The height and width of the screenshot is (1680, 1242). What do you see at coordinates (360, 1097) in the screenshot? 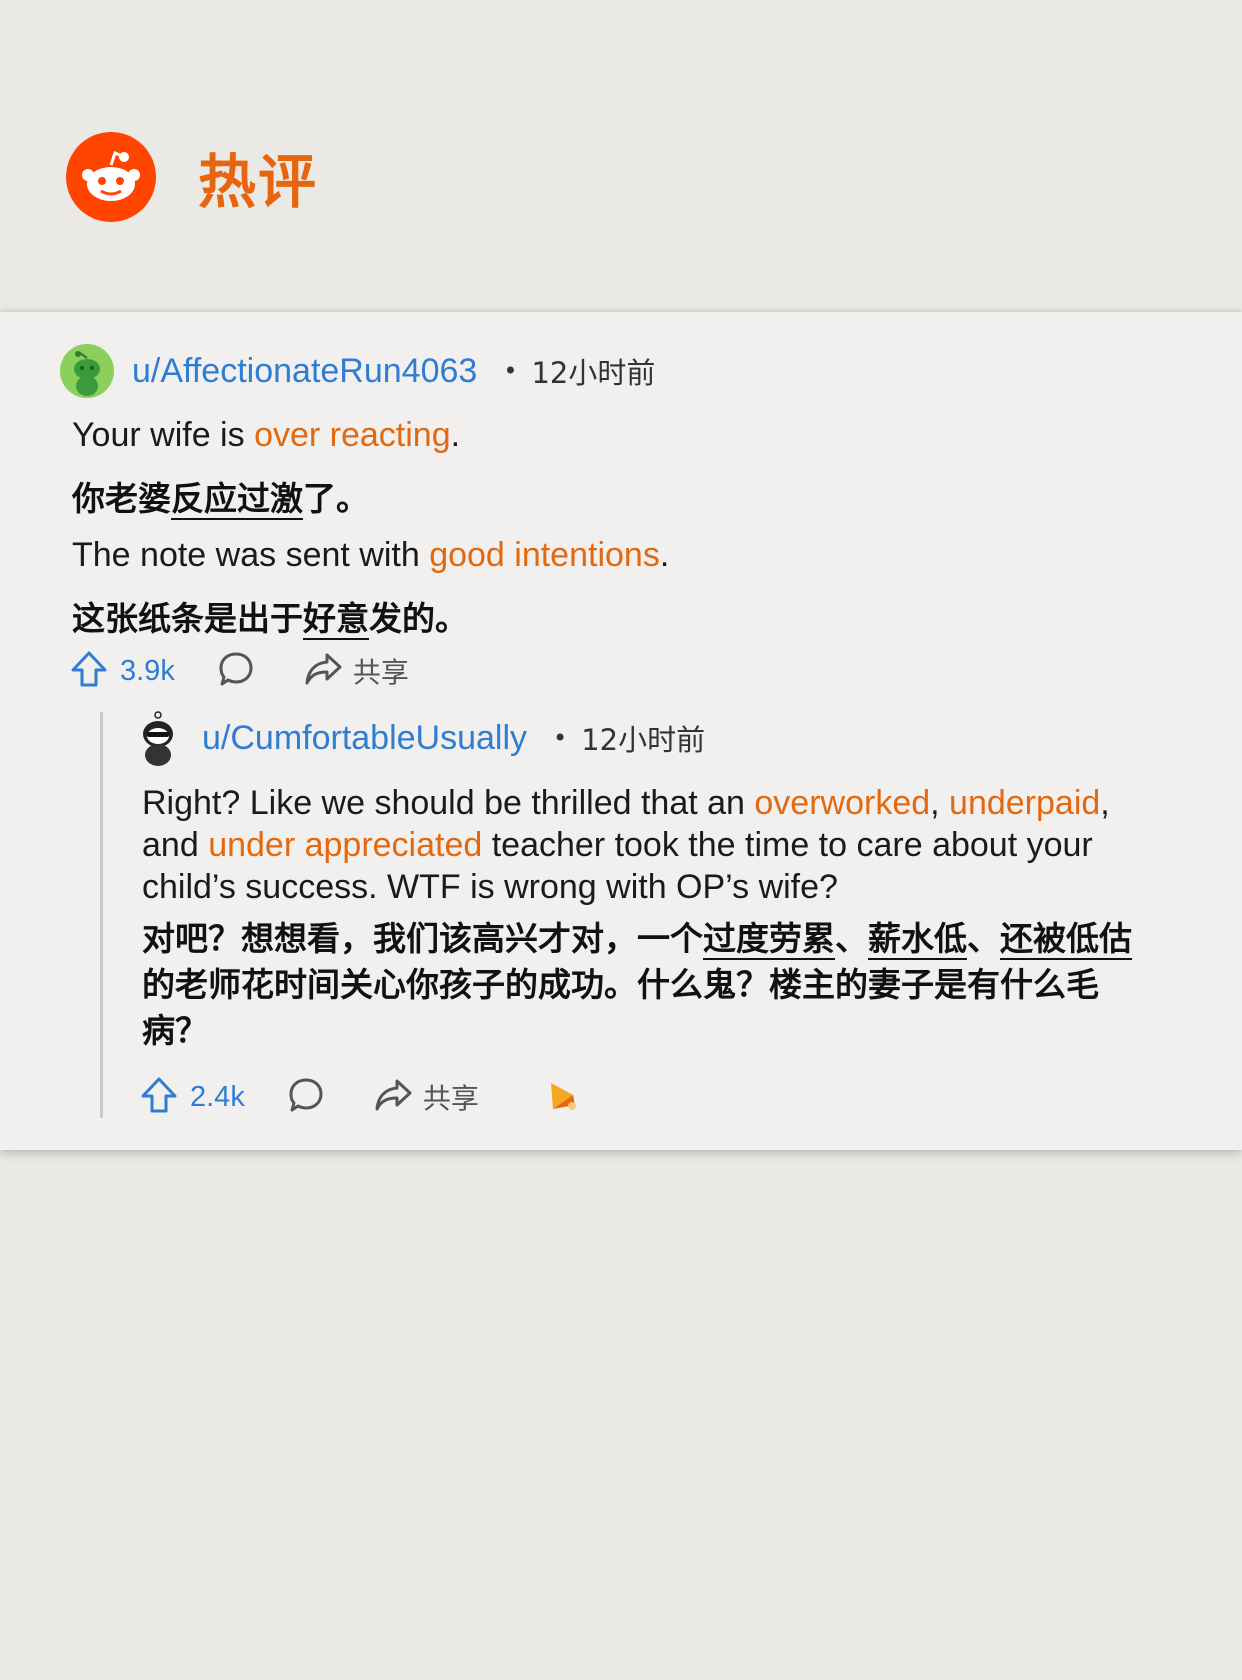
I see `reply-actions: 2.4k 共享` at bounding box center [360, 1097].